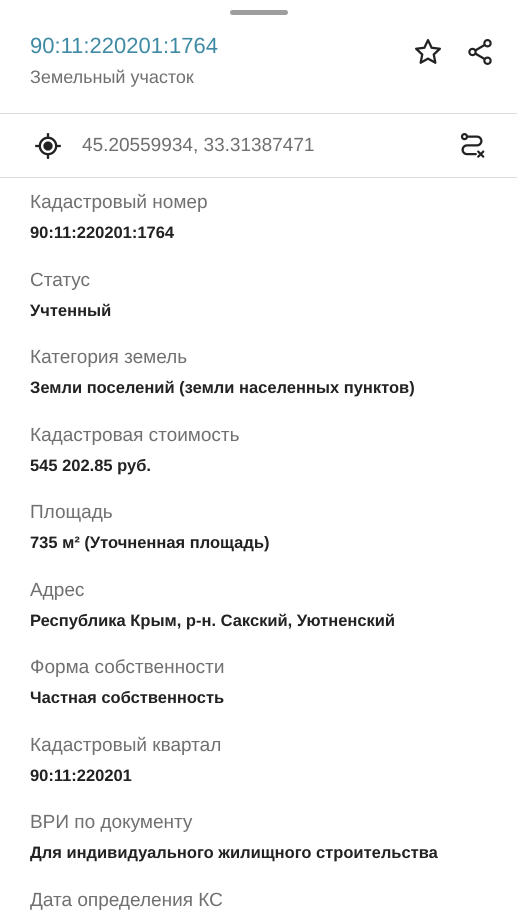  Describe the element at coordinates (223, 388) in the screenshot. I see `field-value: Земли поселений (земли населенных пунктов)` at that location.